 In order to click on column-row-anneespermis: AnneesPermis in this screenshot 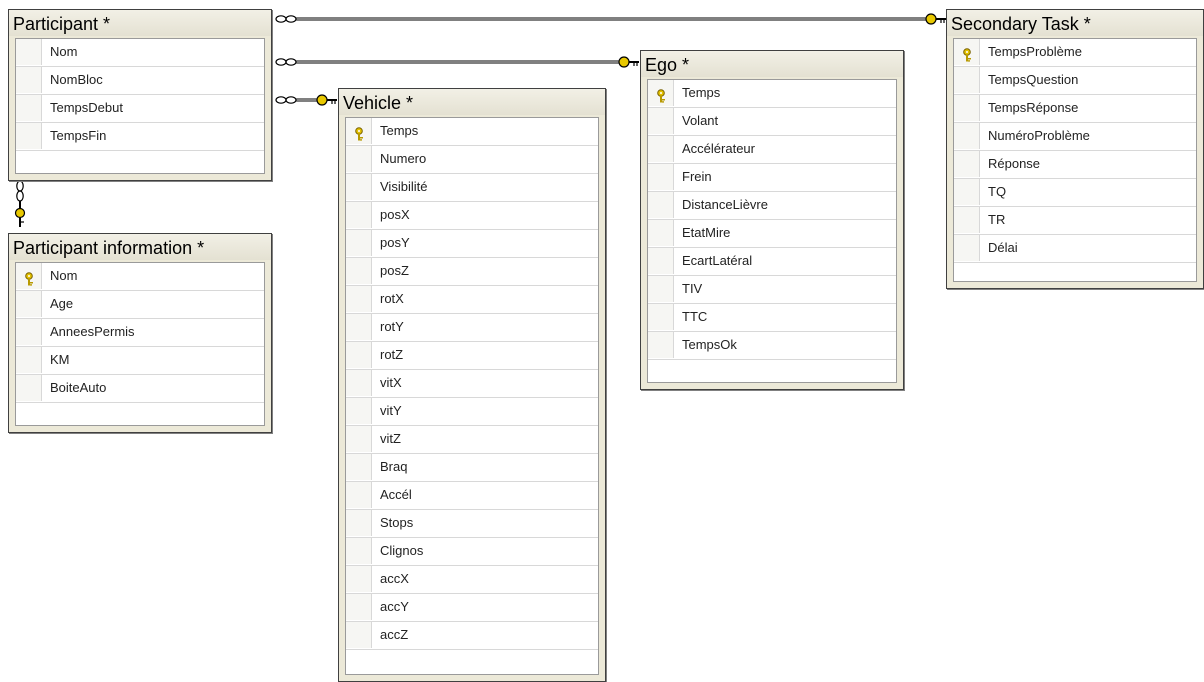, I will do `click(140, 333)`.